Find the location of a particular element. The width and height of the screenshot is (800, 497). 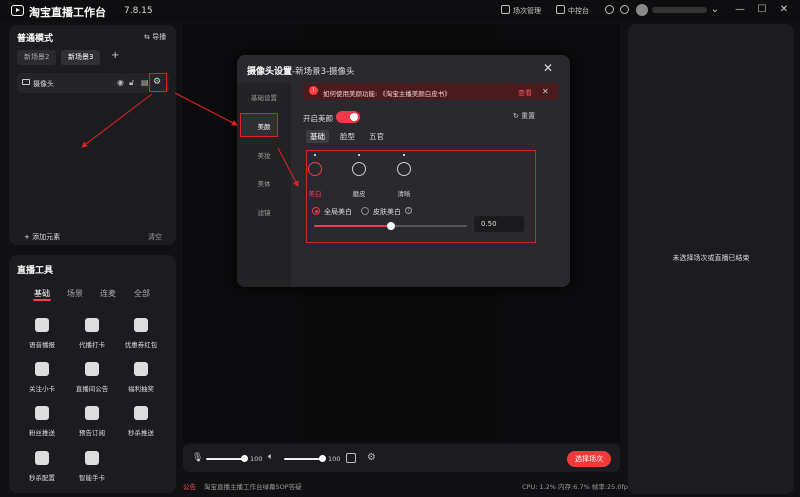

dialog-title: 摄像头设置 is located at coordinates (270, 72).